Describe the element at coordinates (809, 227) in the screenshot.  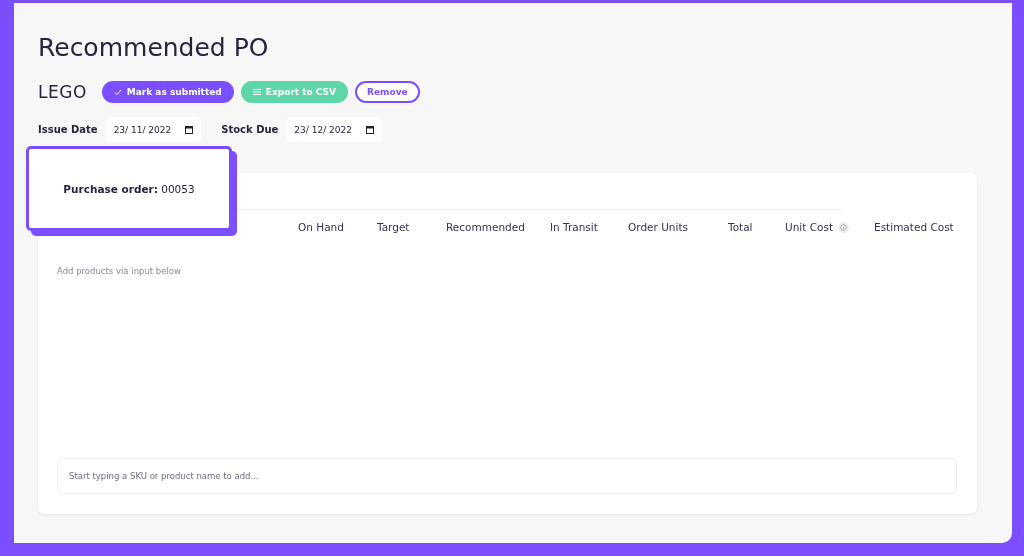
I see `column-header: Unit Cost` at that location.